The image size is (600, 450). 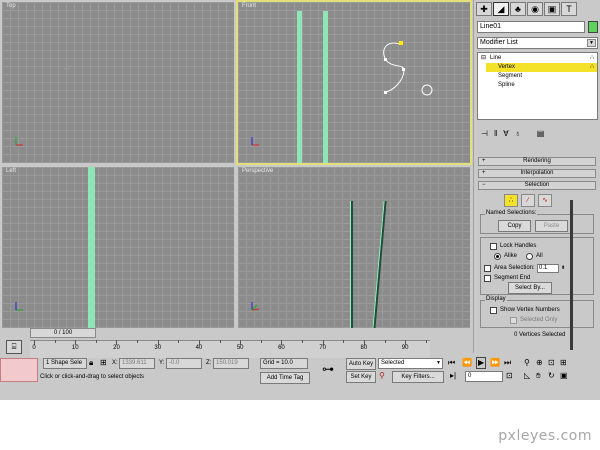 I want to click on zoom-icon: ⚲, so click(x=527, y=363).